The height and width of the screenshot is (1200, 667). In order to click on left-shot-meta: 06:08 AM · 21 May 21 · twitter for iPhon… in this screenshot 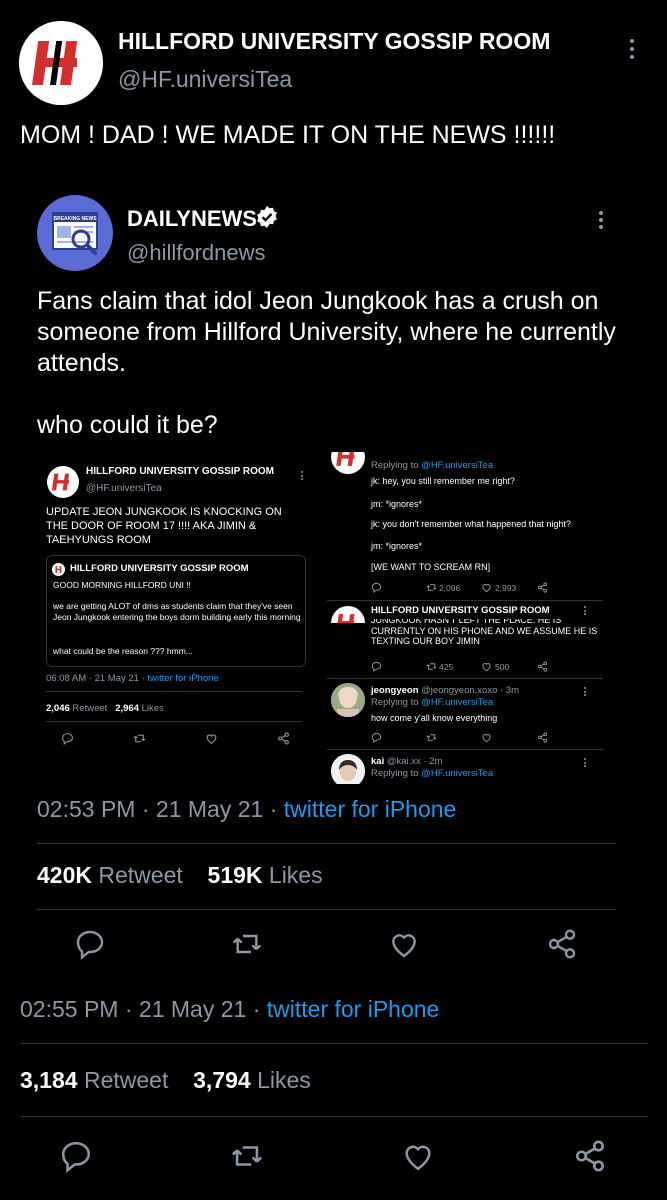, I will do `click(132, 678)`.